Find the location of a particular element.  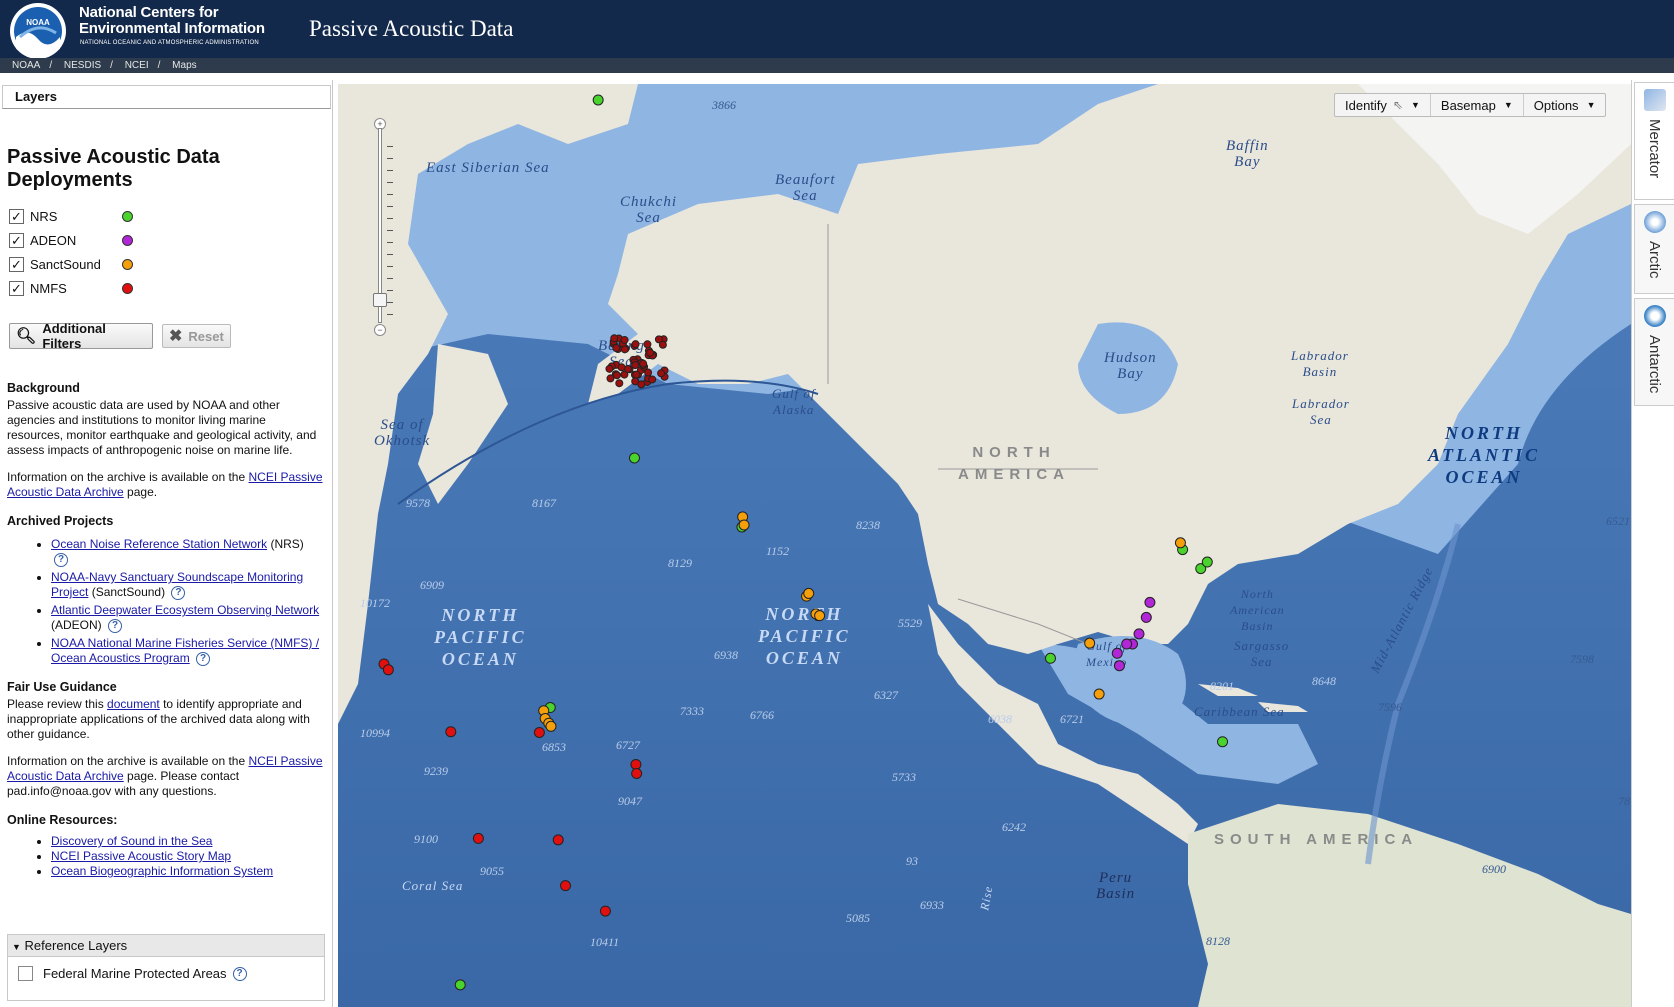

tab-antarctic: Antarctic is located at coordinates (1654, 352).